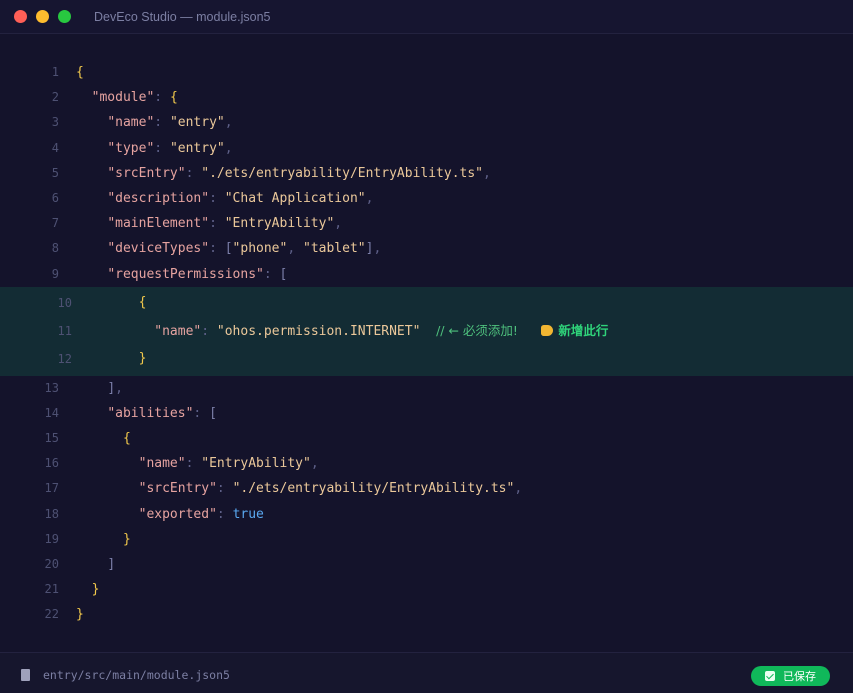 Image resolution: width=853 pixels, height=693 pixels. Describe the element at coordinates (64, 16) in the screenshot. I see `maximize-window-button` at that location.